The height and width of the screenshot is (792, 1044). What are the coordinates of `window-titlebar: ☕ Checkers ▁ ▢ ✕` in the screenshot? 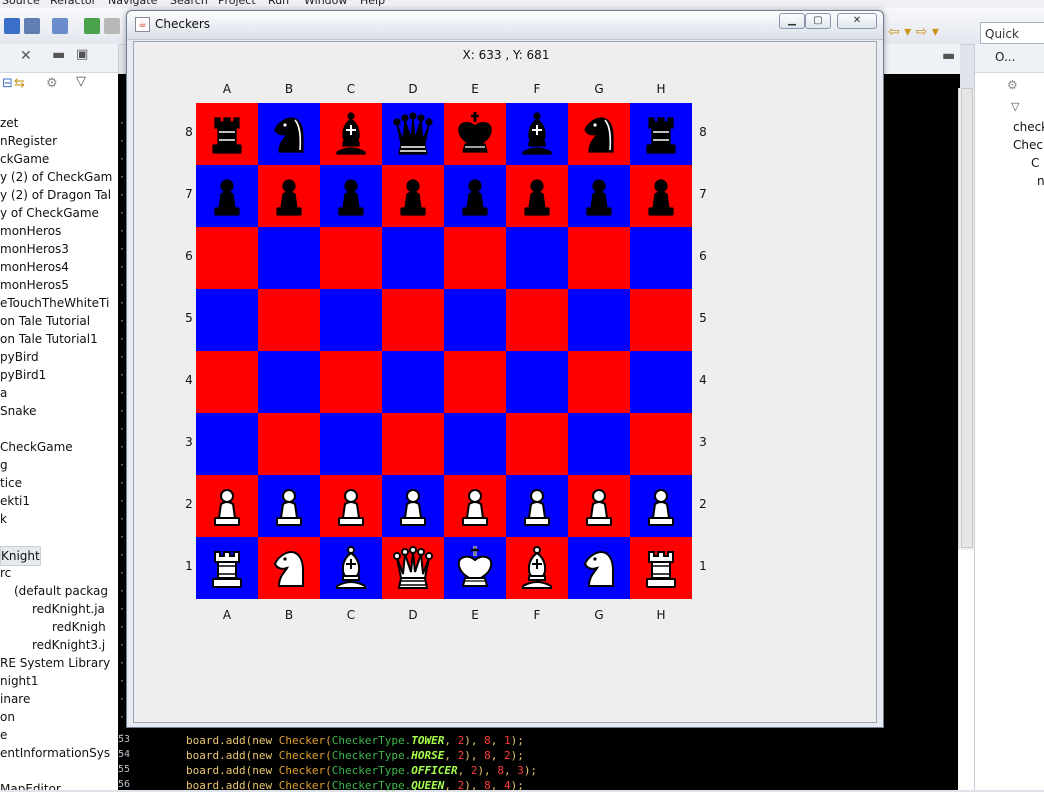 It's located at (505, 25).